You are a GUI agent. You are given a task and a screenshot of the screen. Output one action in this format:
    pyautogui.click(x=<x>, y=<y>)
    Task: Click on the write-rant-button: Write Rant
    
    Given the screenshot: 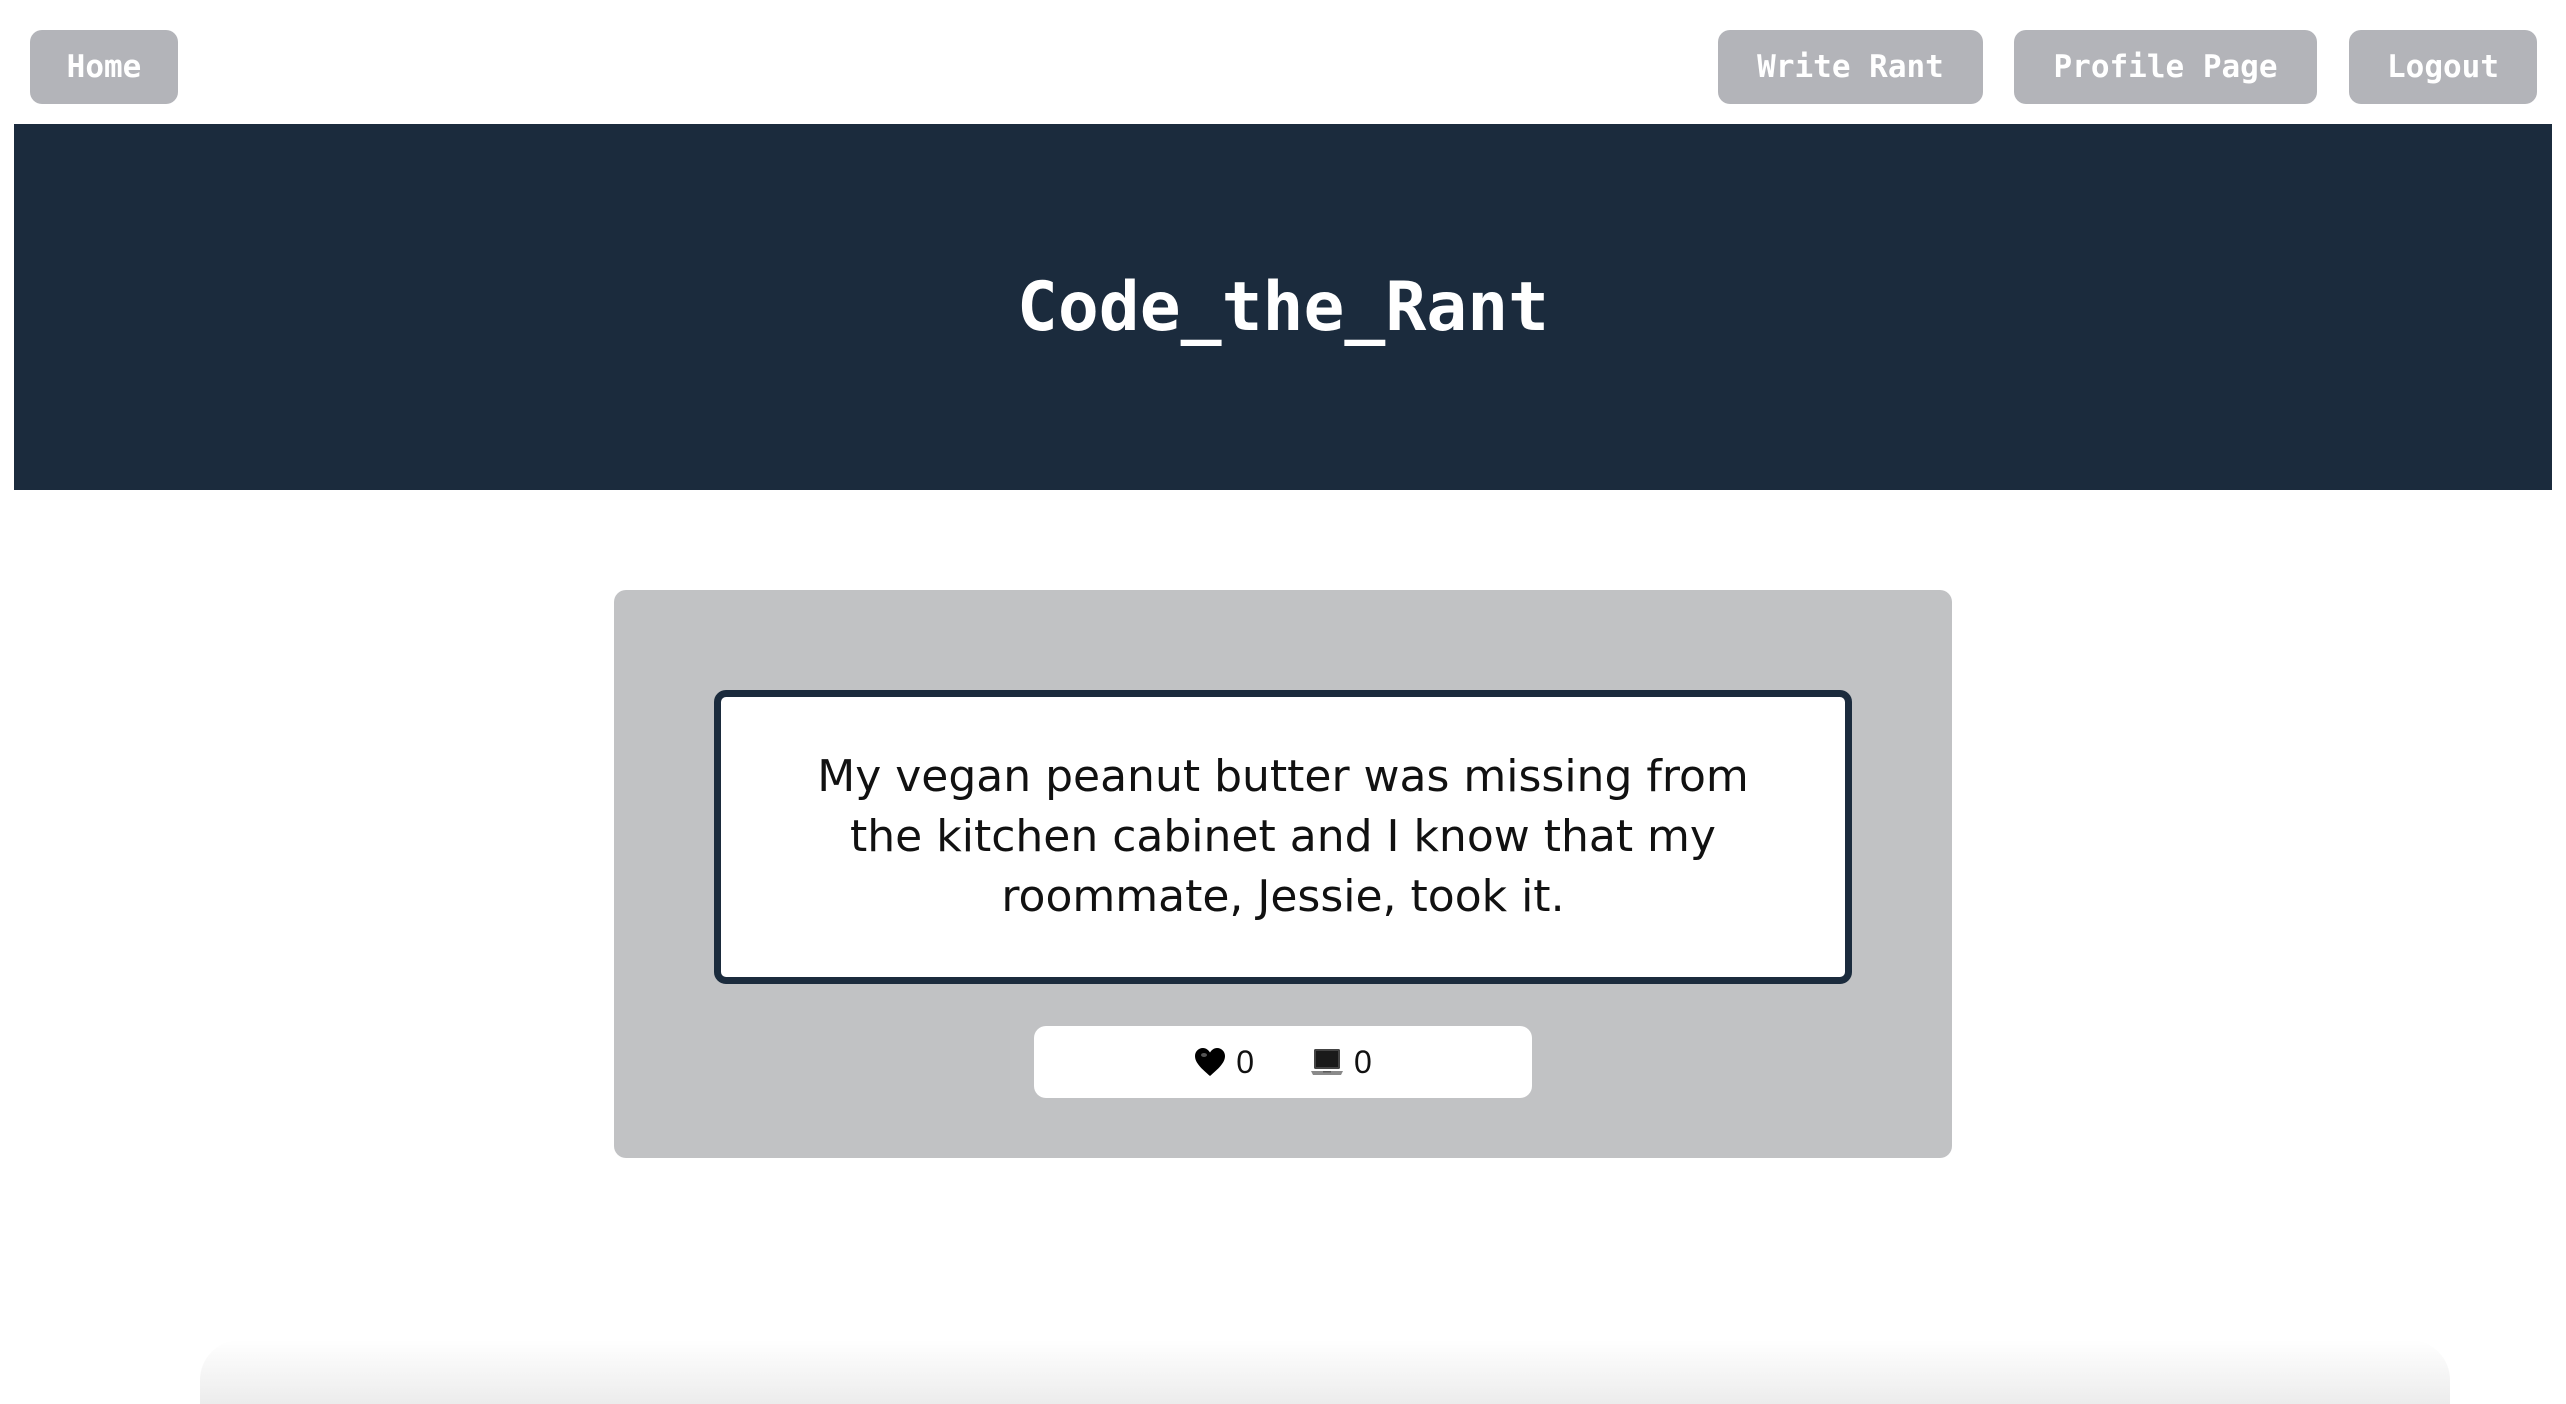 What is the action you would take?
    pyautogui.click(x=1850, y=67)
    